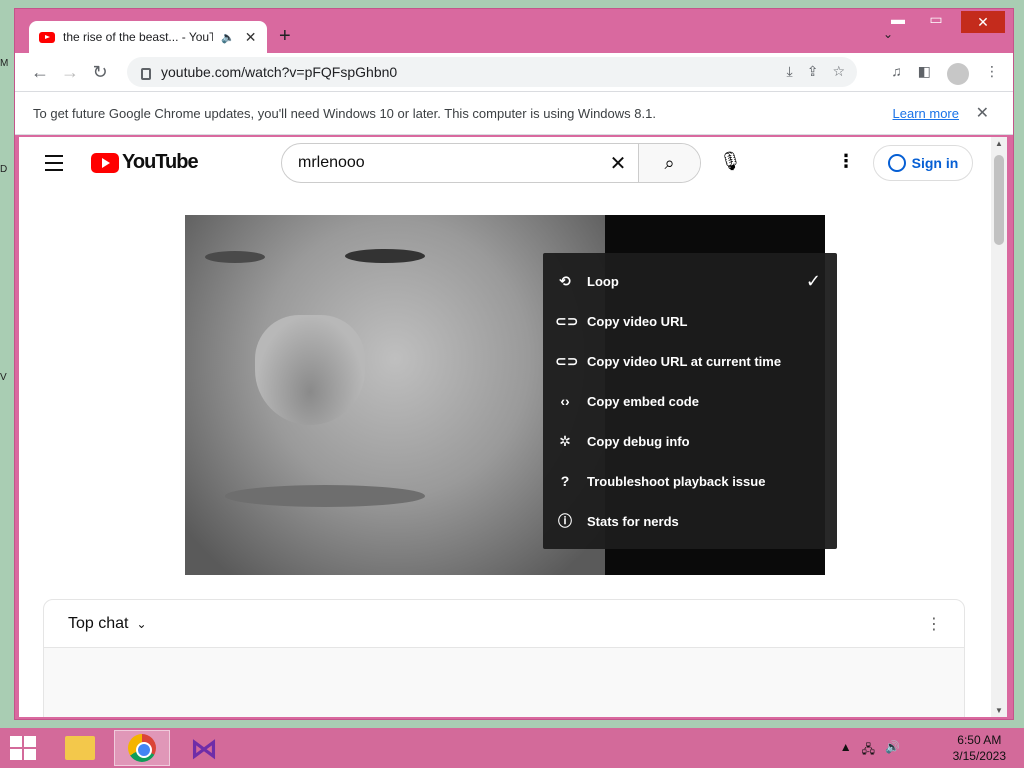 The height and width of the screenshot is (768, 1024). What do you see at coordinates (440, 163) in the screenshot?
I see `search-input: mrlenooo` at bounding box center [440, 163].